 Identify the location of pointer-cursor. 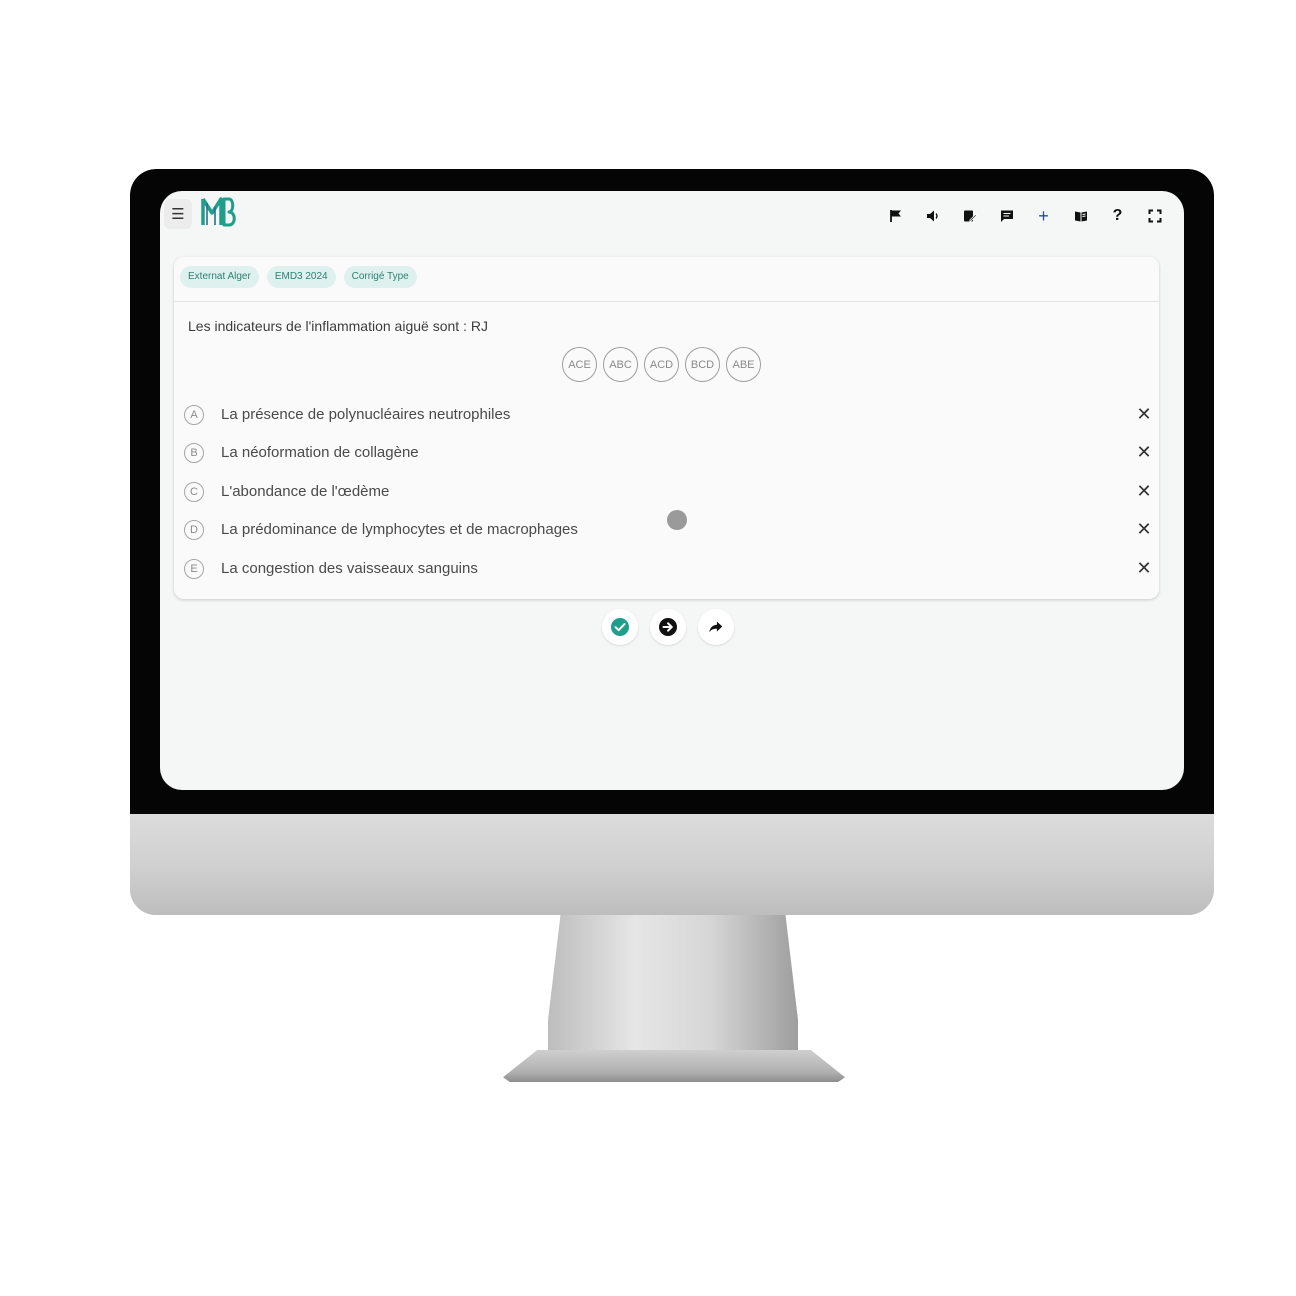
(677, 520).